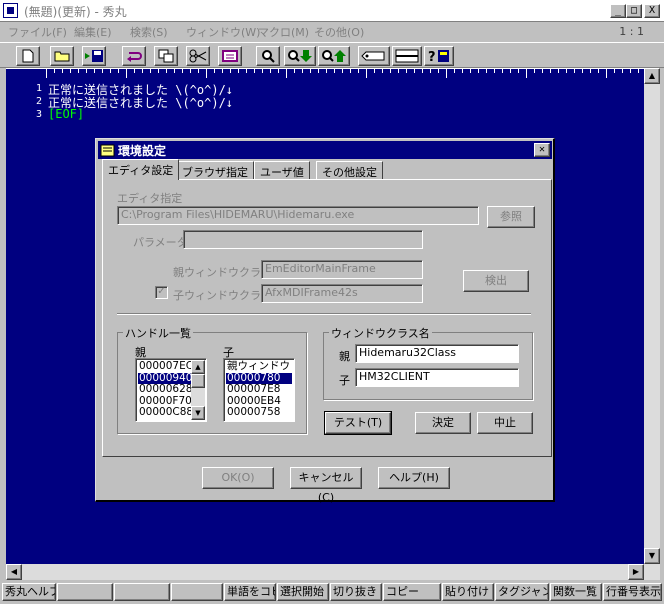 The height and width of the screenshot is (604, 664). What do you see at coordinates (349, 170) in the screenshot?
I see `tab-other-settings: その他設定` at bounding box center [349, 170].